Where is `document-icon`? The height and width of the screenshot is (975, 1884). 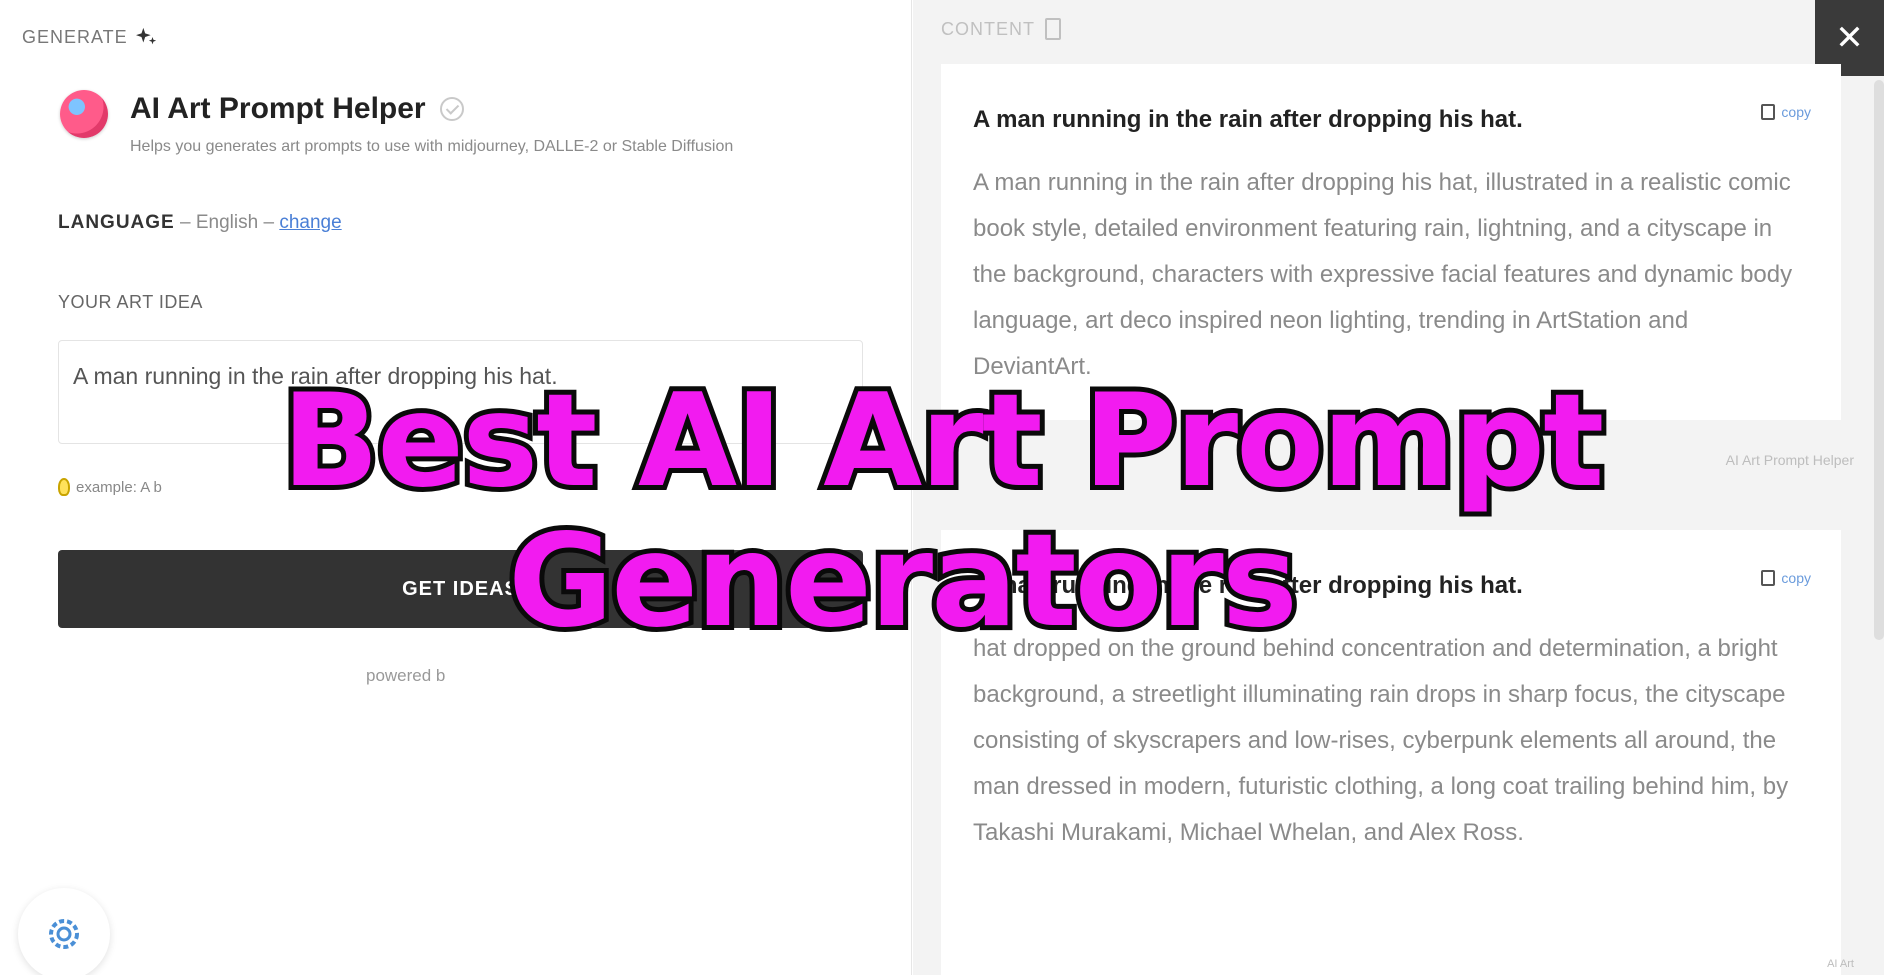 document-icon is located at coordinates (1053, 29).